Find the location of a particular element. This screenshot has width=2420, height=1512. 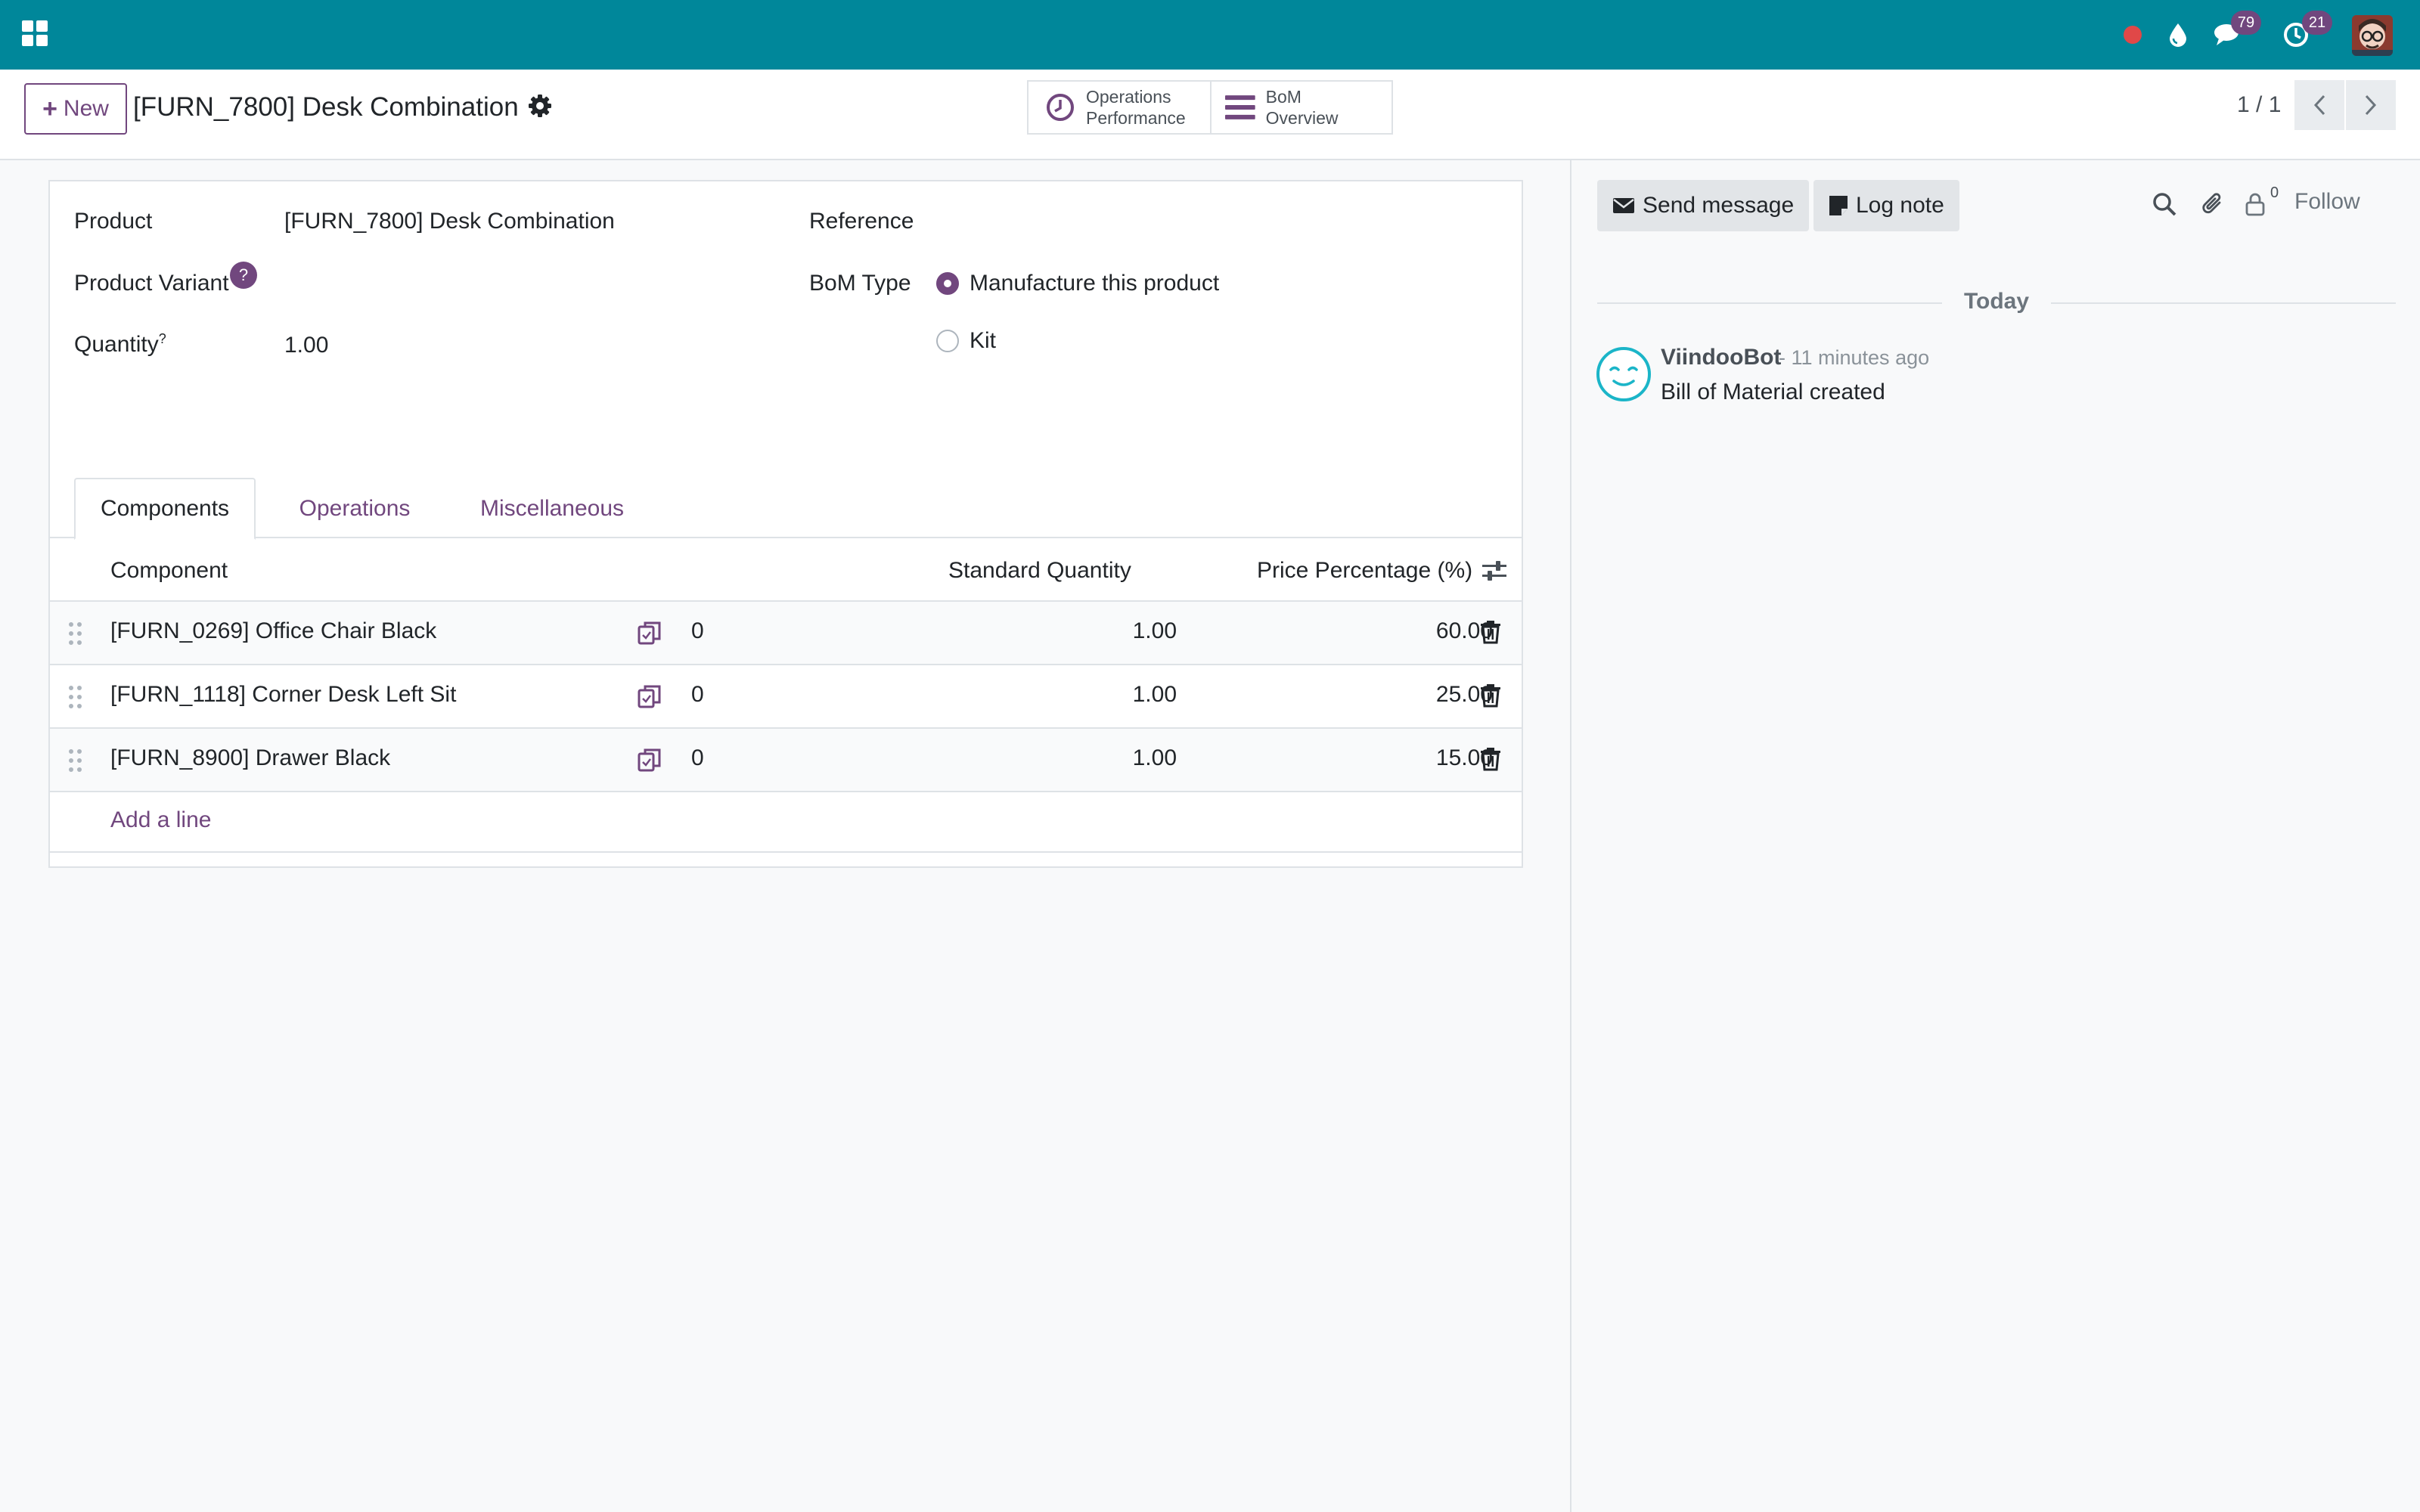

bom-type-kit-radio is located at coordinates (947, 341).